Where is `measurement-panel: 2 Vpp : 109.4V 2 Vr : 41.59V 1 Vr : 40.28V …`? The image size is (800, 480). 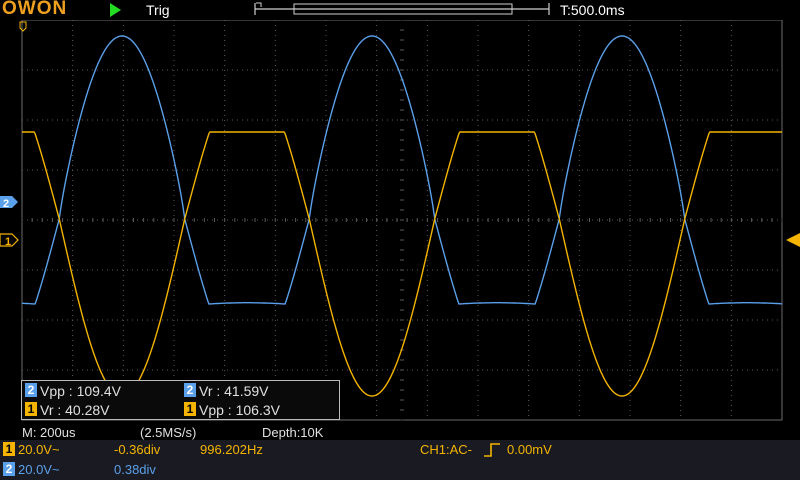 measurement-panel: 2 Vpp : 109.4V 2 Vr : 41.59V 1 Vr : 40.28V … is located at coordinates (180, 400).